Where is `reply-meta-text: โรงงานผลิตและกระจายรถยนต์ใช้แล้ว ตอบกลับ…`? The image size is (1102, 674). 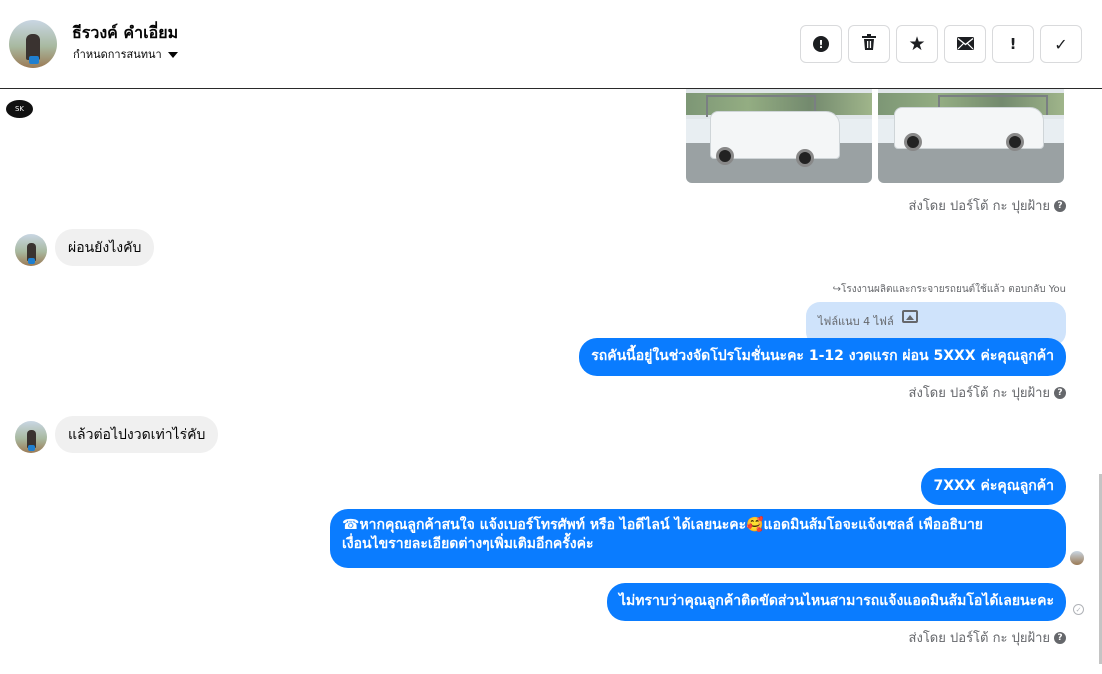 reply-meta-text: โรงงานผลิตและกระจายรถยนต์ใช้แล้ว ตอบกลับ… is located at coordinates (953, 289).